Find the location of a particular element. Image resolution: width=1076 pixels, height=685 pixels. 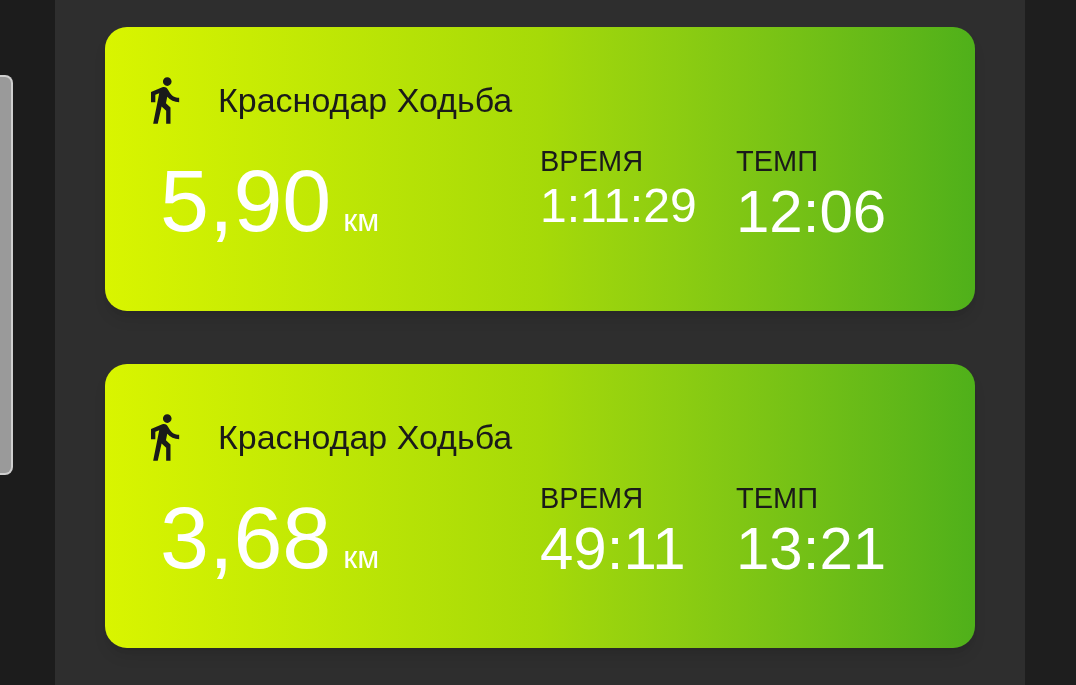

pace-value: 12:06 is located at coordinates (811, 212).